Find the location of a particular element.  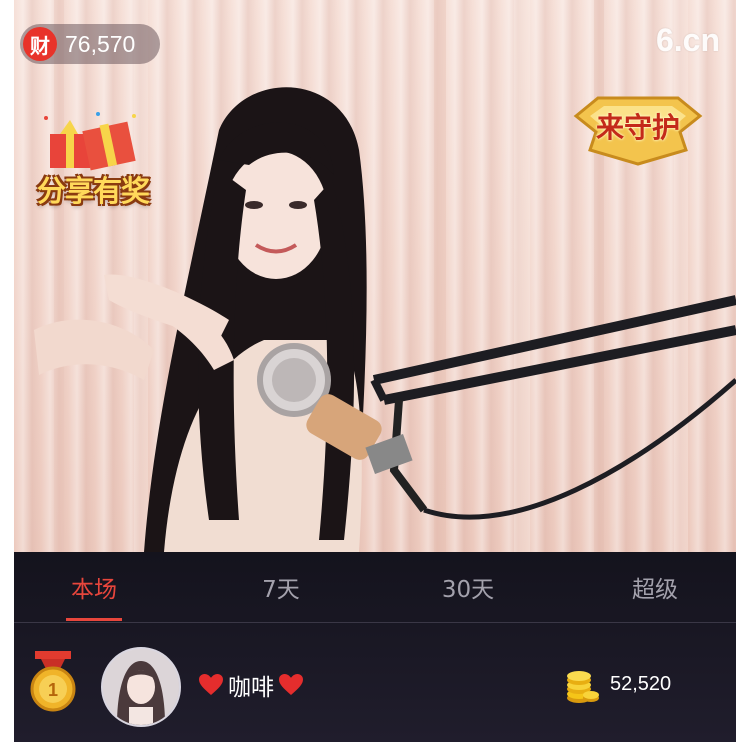

gold-medal-icon: 1 is located at coordinates (53, 682).